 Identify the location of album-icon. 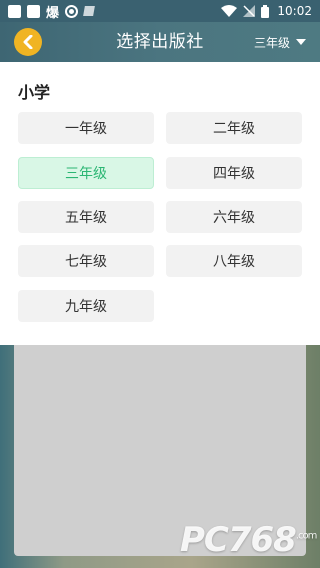
(89, 11).